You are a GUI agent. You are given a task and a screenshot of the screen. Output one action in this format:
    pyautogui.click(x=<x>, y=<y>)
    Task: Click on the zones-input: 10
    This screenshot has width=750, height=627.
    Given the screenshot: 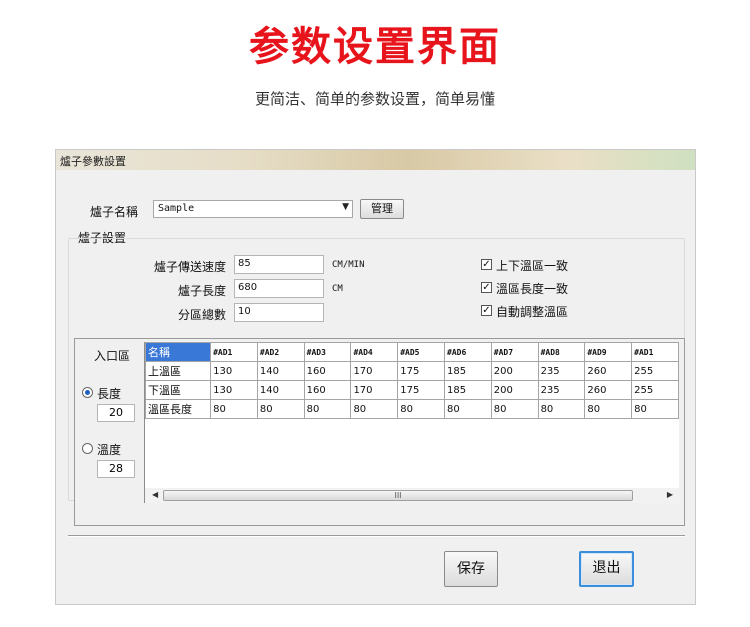 What is the action you would take?
    pyautogui.click(x=279, y=312)
    